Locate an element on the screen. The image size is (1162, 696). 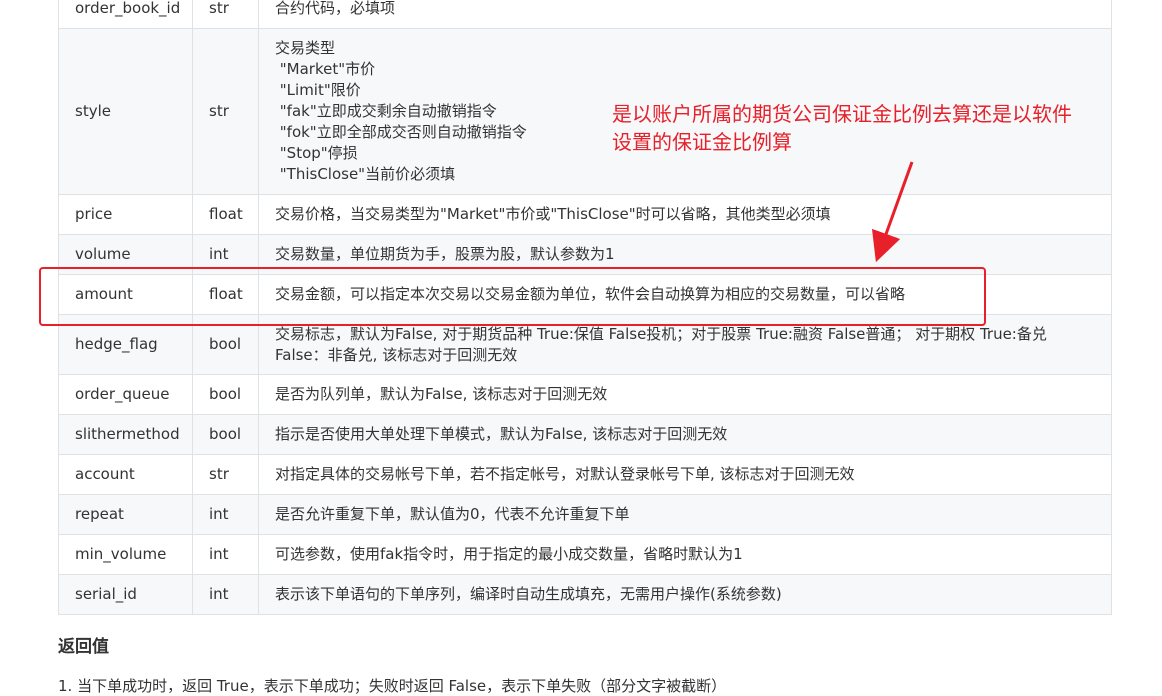
annotation-arrow-icon is located at coordinates (892, 212).